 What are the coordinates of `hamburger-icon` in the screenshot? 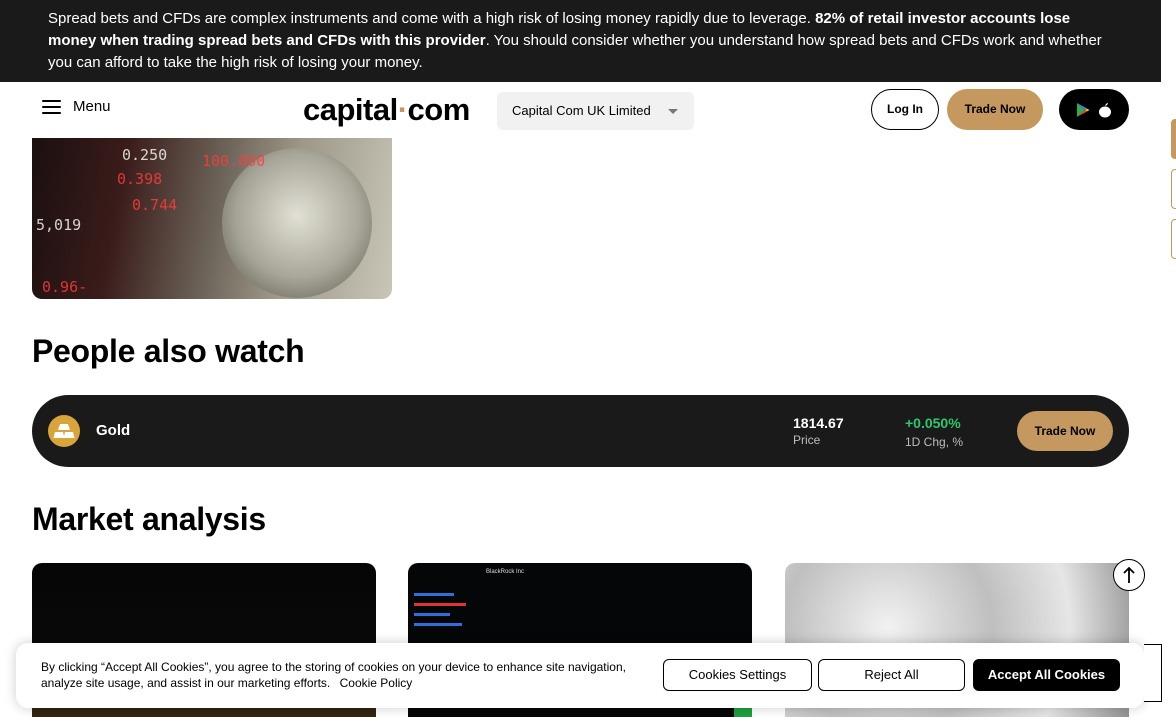 It's located at (51, 106).